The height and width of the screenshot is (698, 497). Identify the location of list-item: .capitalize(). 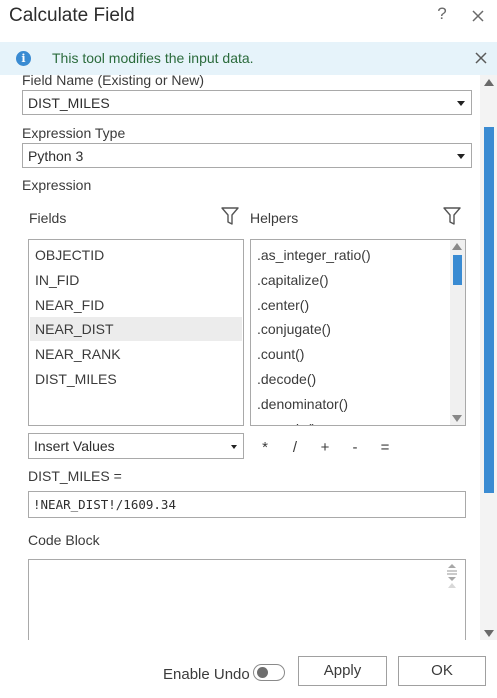
(351, 280).